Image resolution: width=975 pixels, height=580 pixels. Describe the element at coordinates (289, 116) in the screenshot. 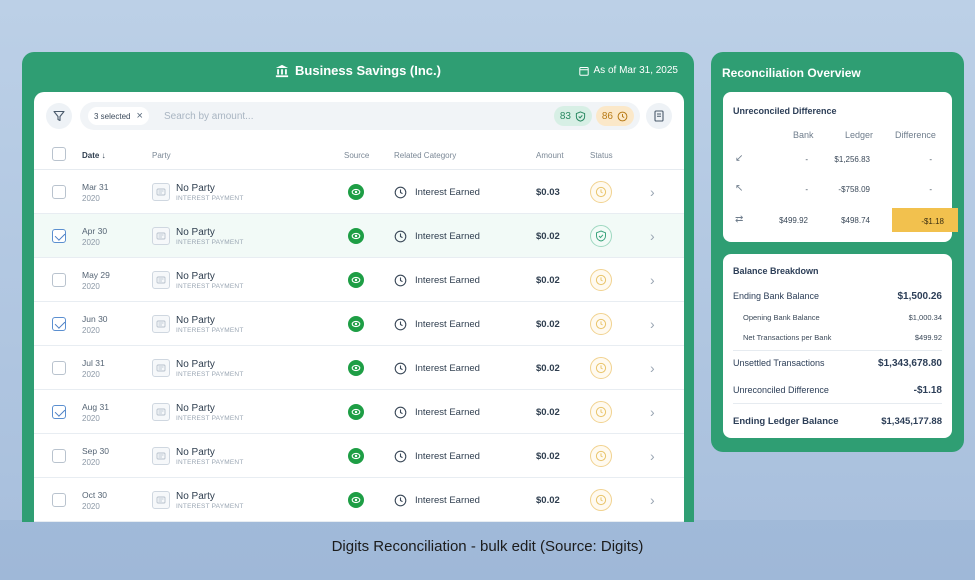

I see `search-input` at that location.